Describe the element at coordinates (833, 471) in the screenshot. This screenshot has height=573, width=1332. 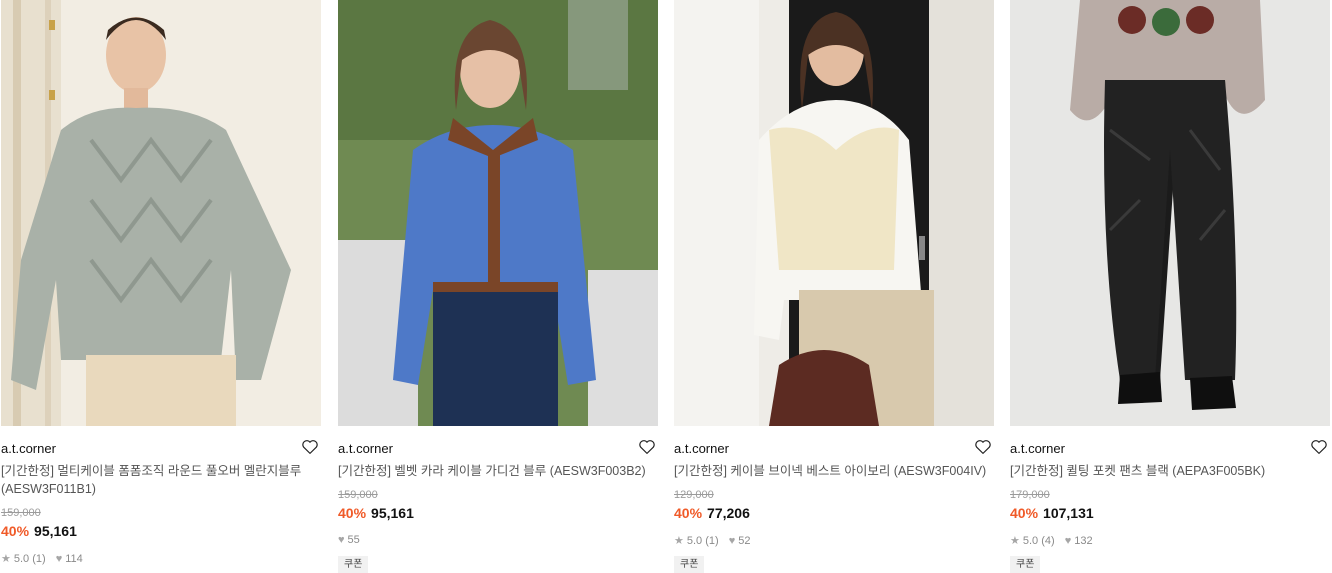
I see `product-name: [기간한정] 케이블 브이넥 베스트 아이보리 (AESW3F004IV)` at that location.